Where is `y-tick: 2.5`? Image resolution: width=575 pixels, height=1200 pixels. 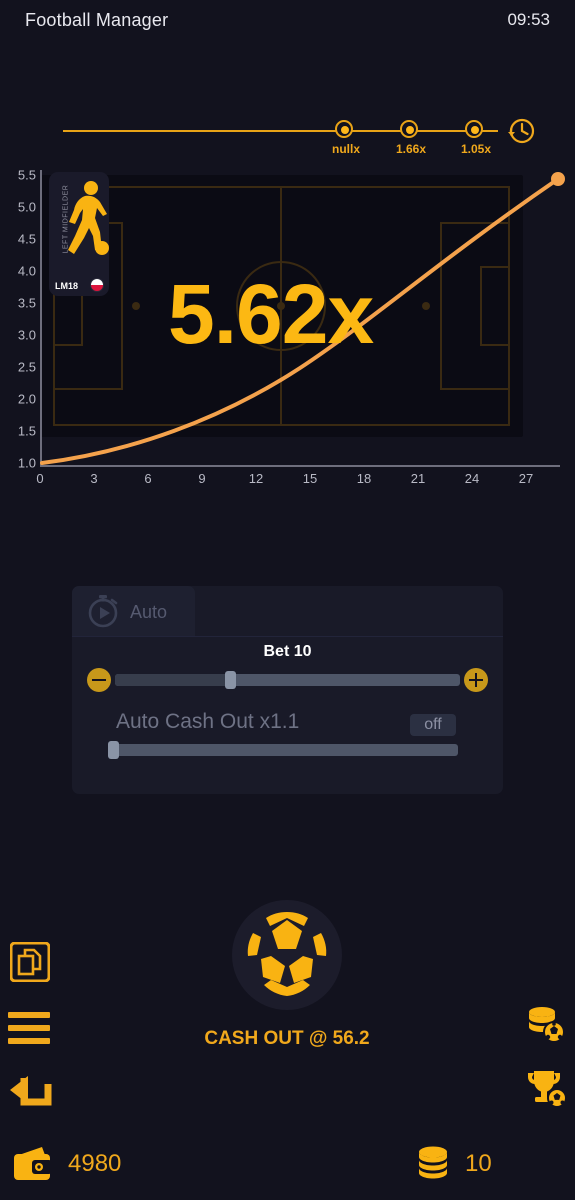 y-tick: 2.5 is located at coordinates (26, 367).